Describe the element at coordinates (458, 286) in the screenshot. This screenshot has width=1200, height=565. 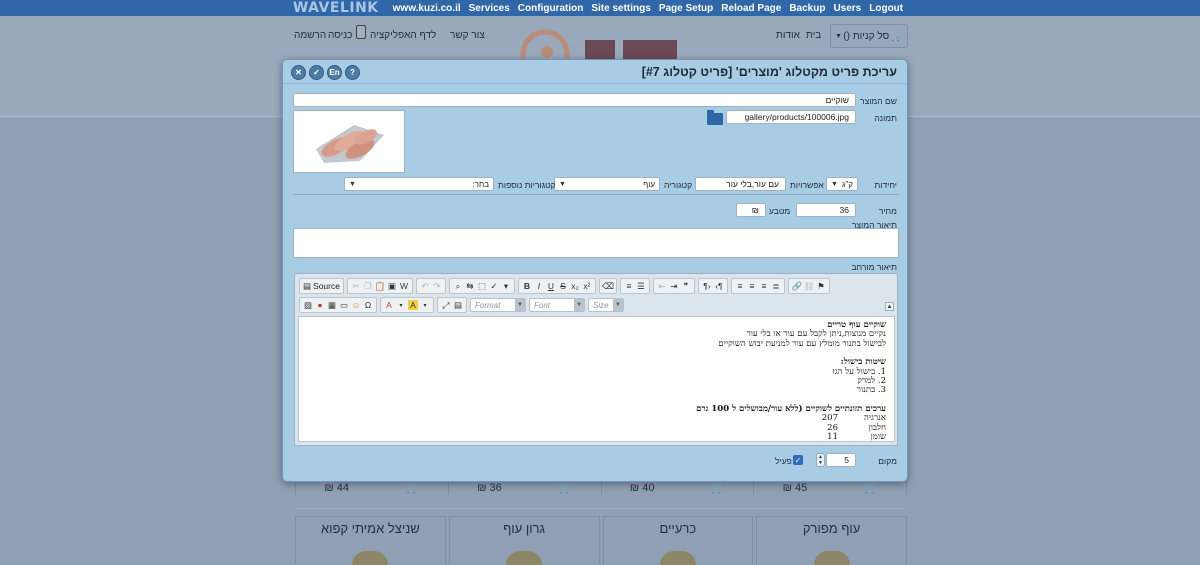
I see `find-icon: ⌕` at that location.